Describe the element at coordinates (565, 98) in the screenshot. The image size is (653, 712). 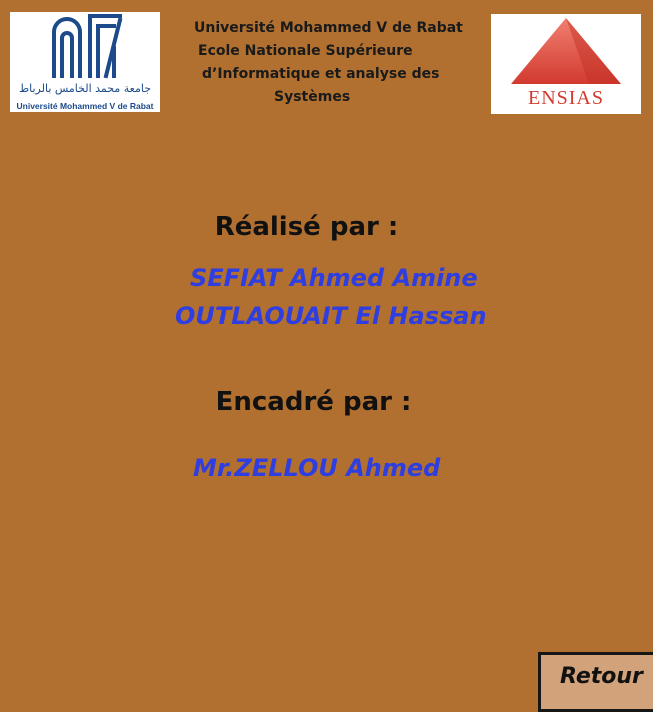
I see `ensias-caption: ENSIAS` at that location.